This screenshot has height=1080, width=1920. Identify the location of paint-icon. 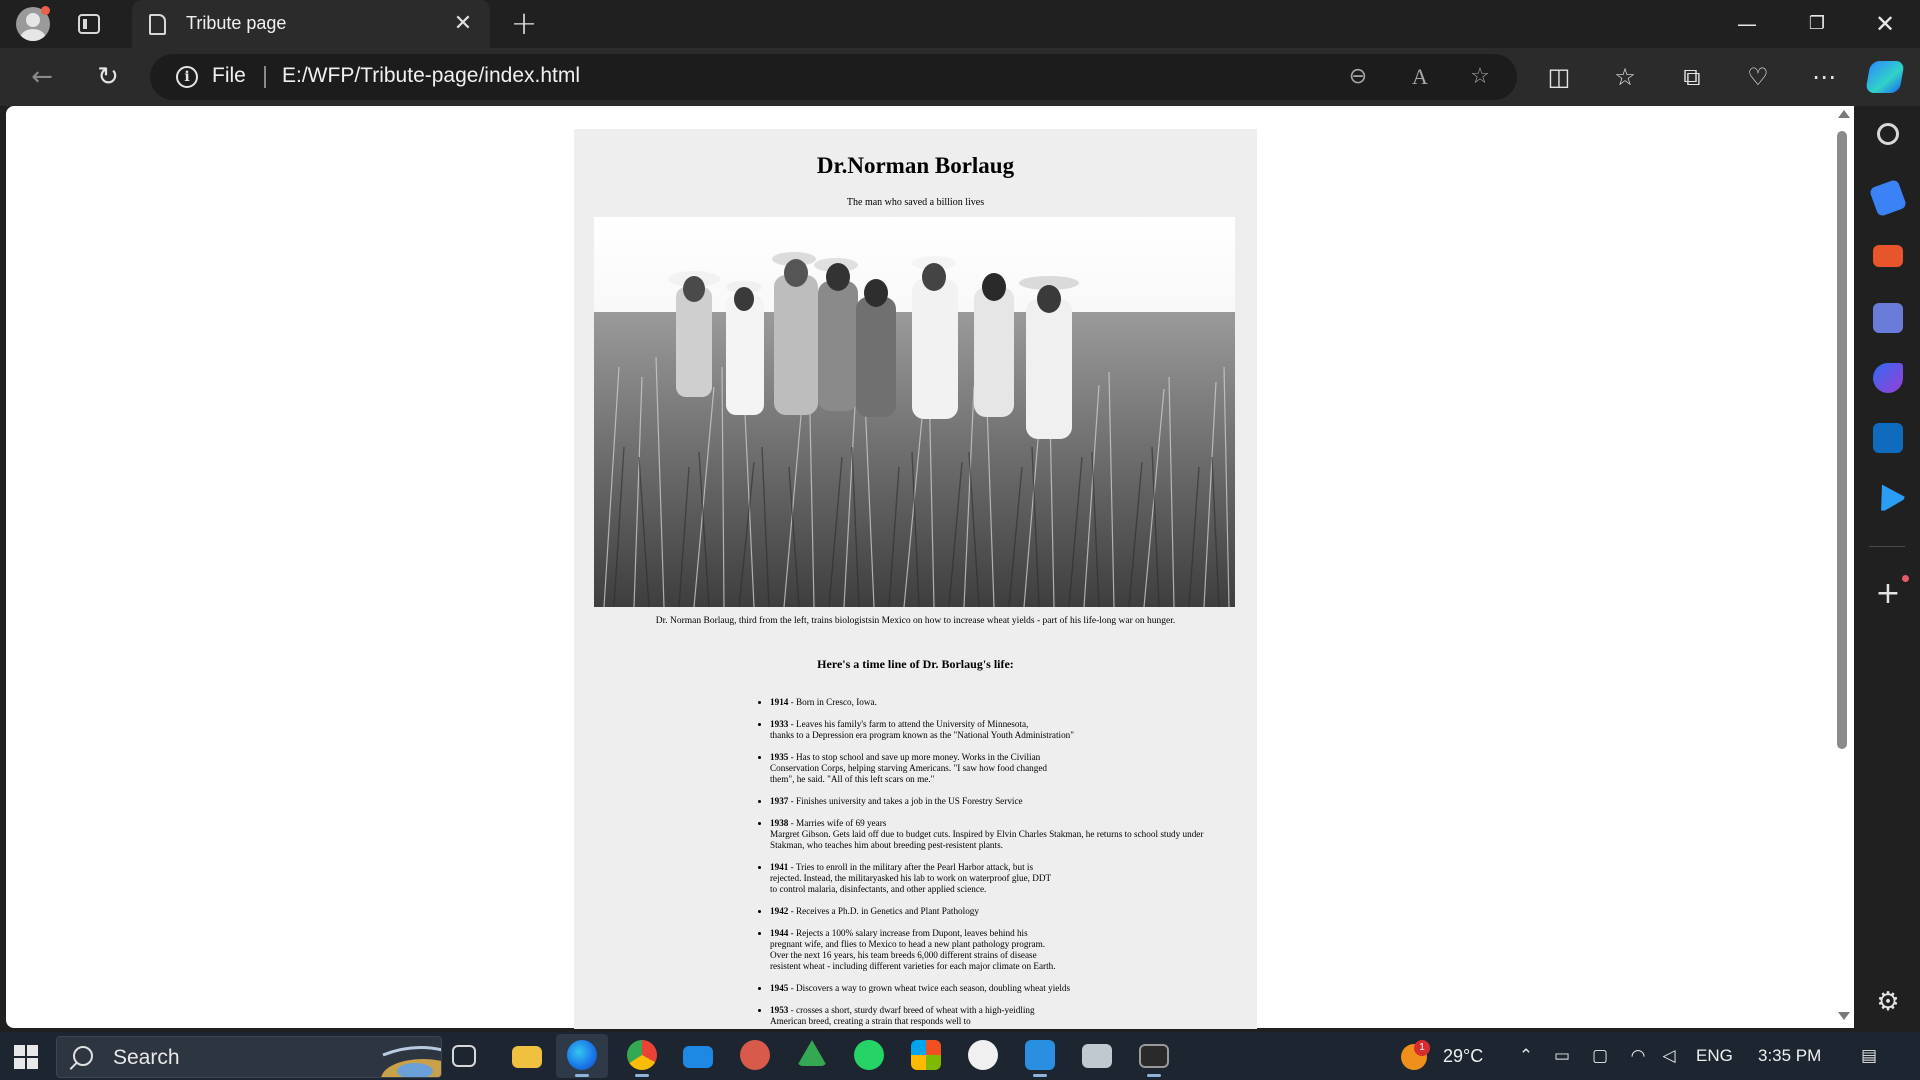
(755, 1055).